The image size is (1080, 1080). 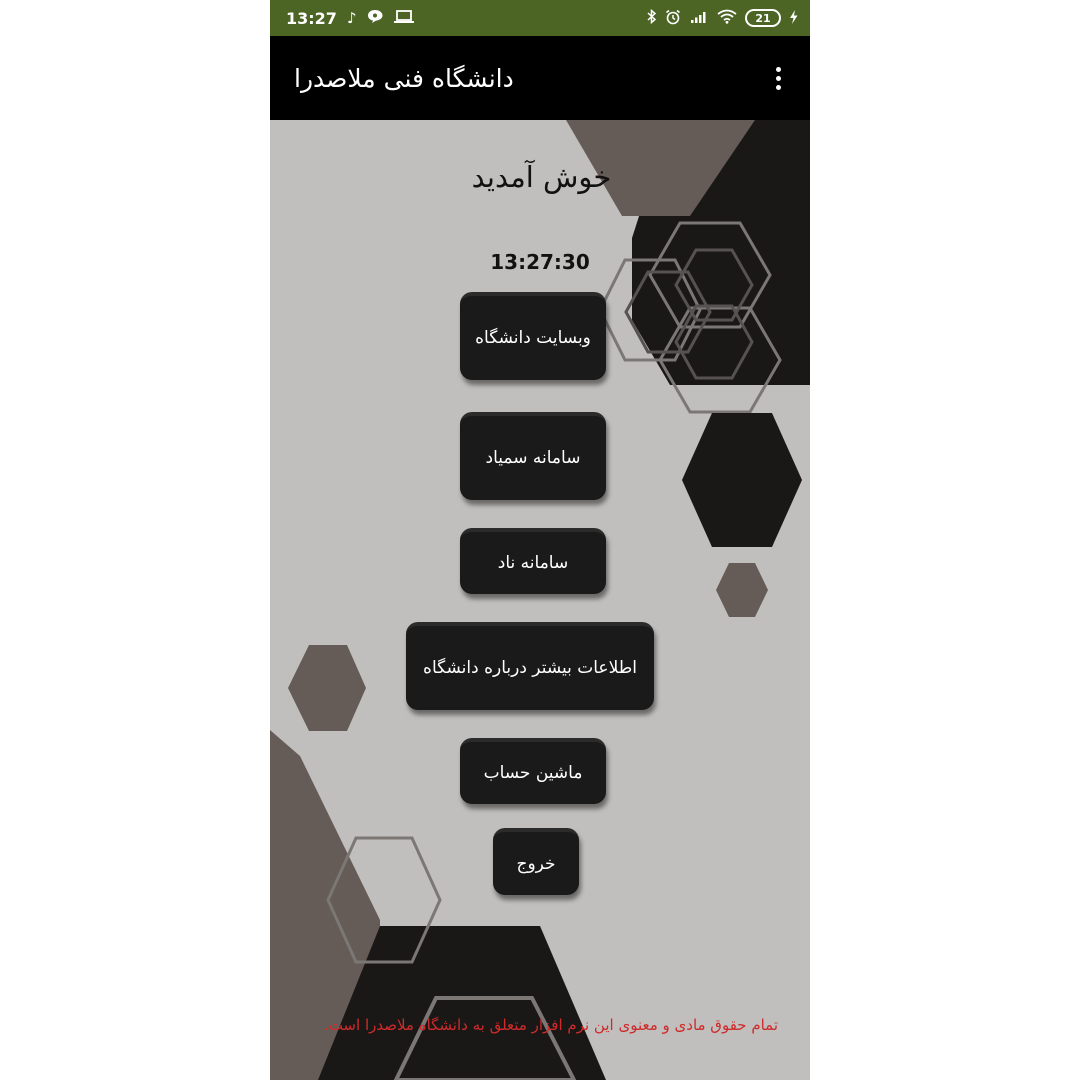 I want to click on welcome-heading: خوش آمدید, so click(x=541, y=177).